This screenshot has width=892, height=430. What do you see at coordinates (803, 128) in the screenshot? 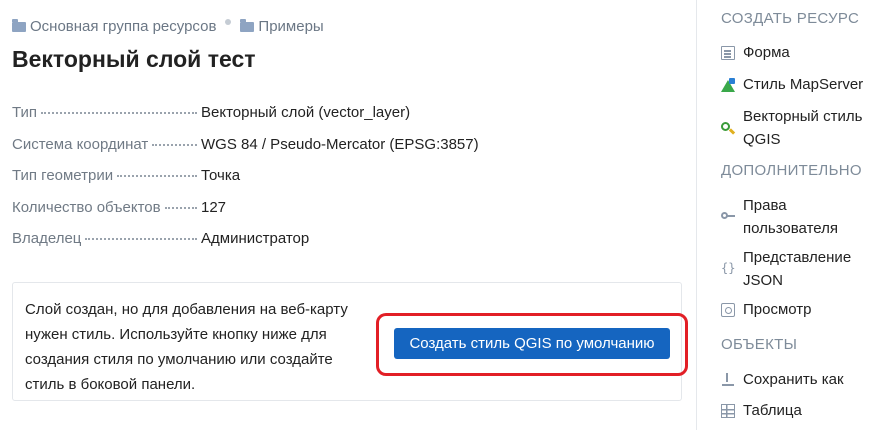
I see `sidebar-item-label: Векторный стиль QGIS` at bounding box center [803, 128].